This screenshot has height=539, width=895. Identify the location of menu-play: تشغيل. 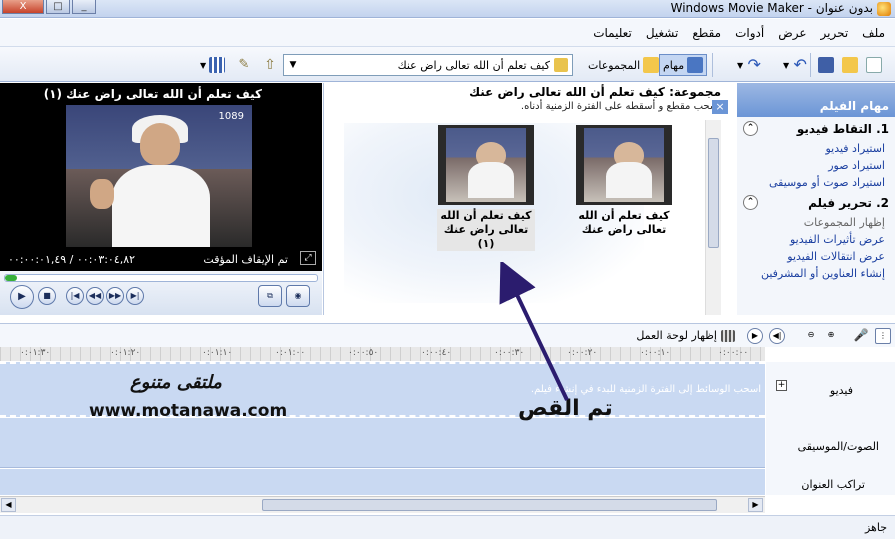
(662, 33).